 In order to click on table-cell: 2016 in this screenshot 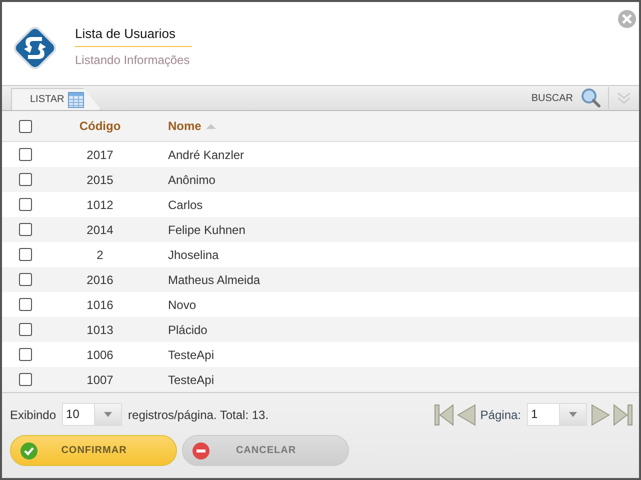, I will do `click(100, 279)`.